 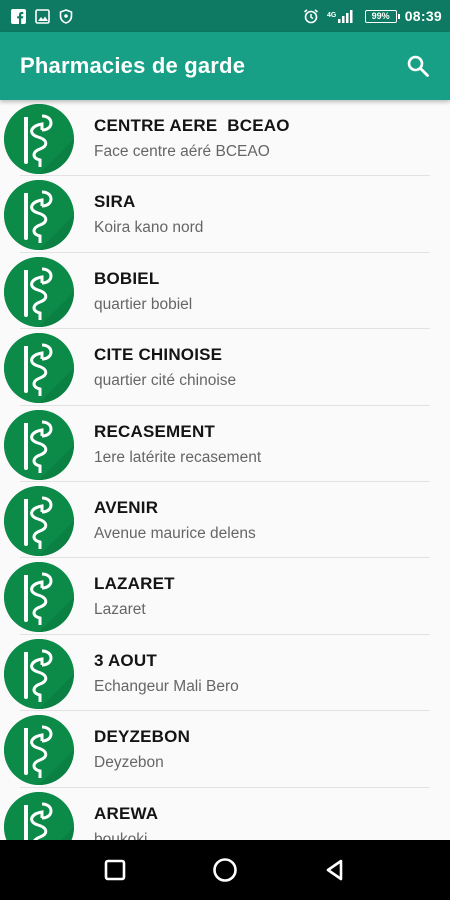 I want to click on facebook-icon, so click(x=18, y=16).